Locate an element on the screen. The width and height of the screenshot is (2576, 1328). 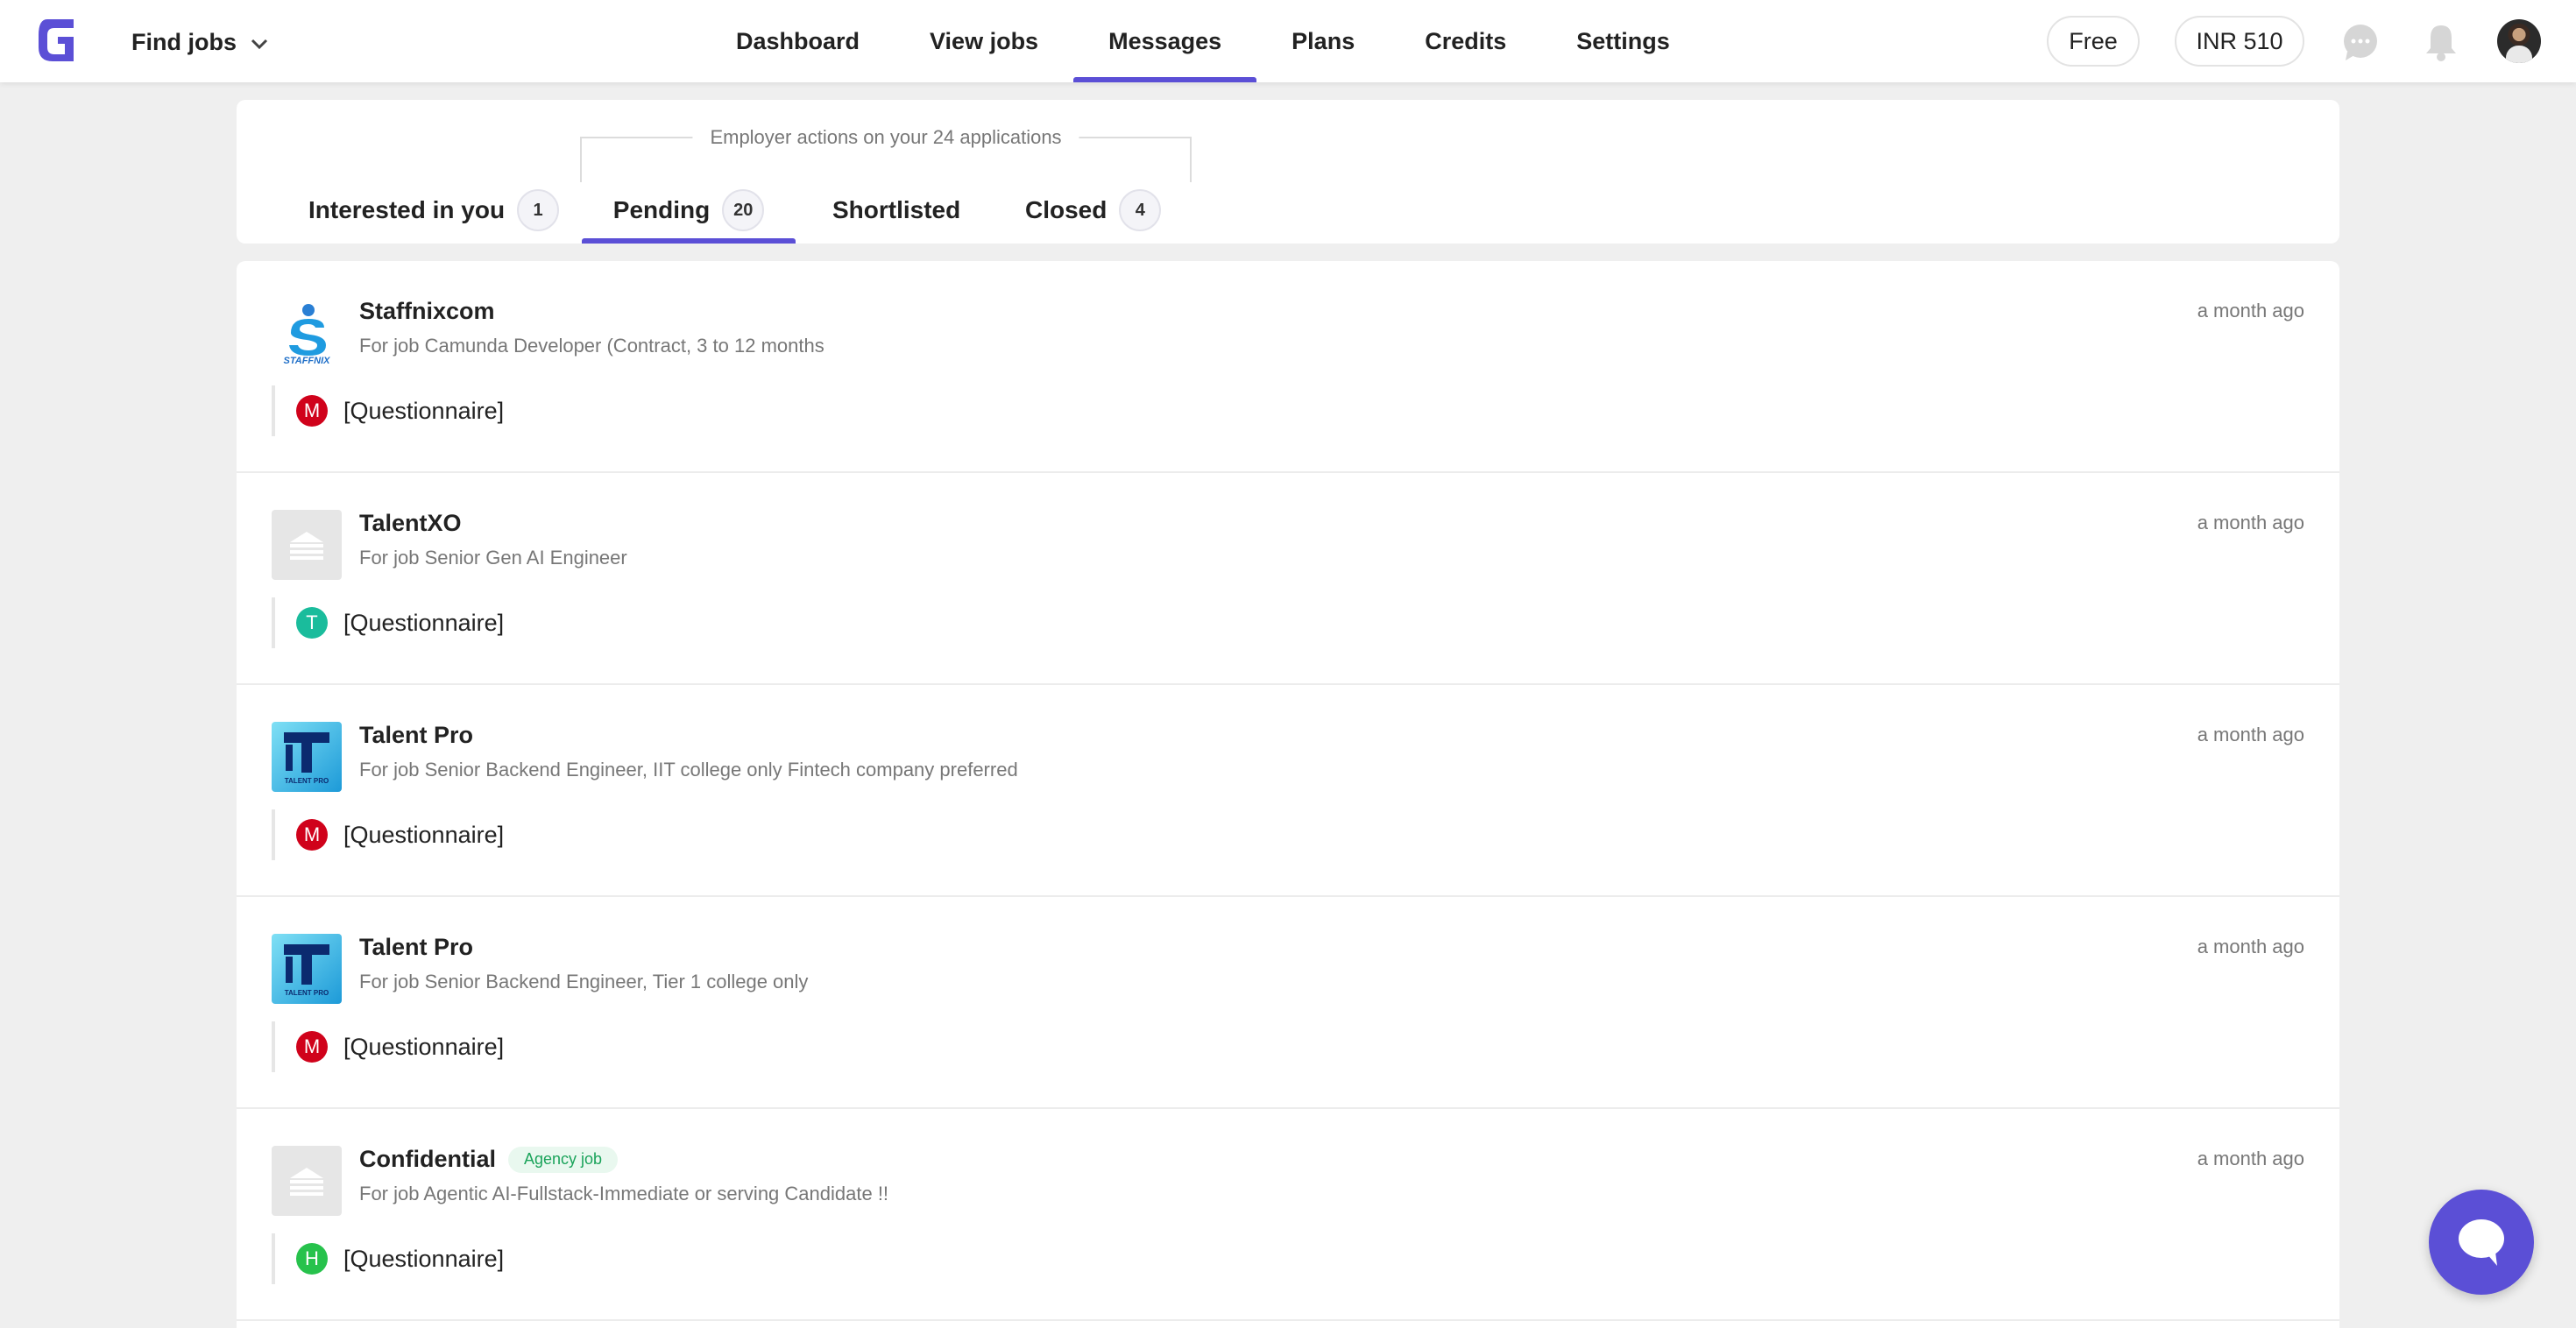
tabs-caption: Employer actions on your 24 applications is located at coordinates (885, 137).